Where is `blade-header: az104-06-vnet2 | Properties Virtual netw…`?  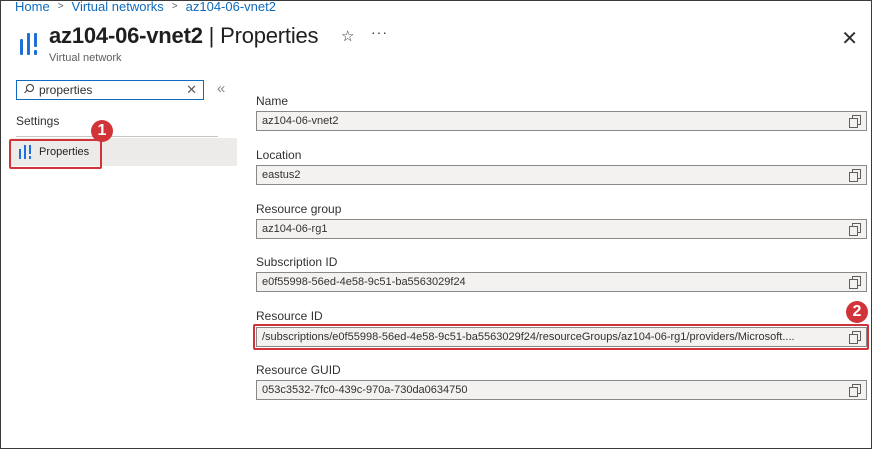
blade-header: az104-06-vnet2 | Properties Virtual netw… is located at coordinates (438, 44).